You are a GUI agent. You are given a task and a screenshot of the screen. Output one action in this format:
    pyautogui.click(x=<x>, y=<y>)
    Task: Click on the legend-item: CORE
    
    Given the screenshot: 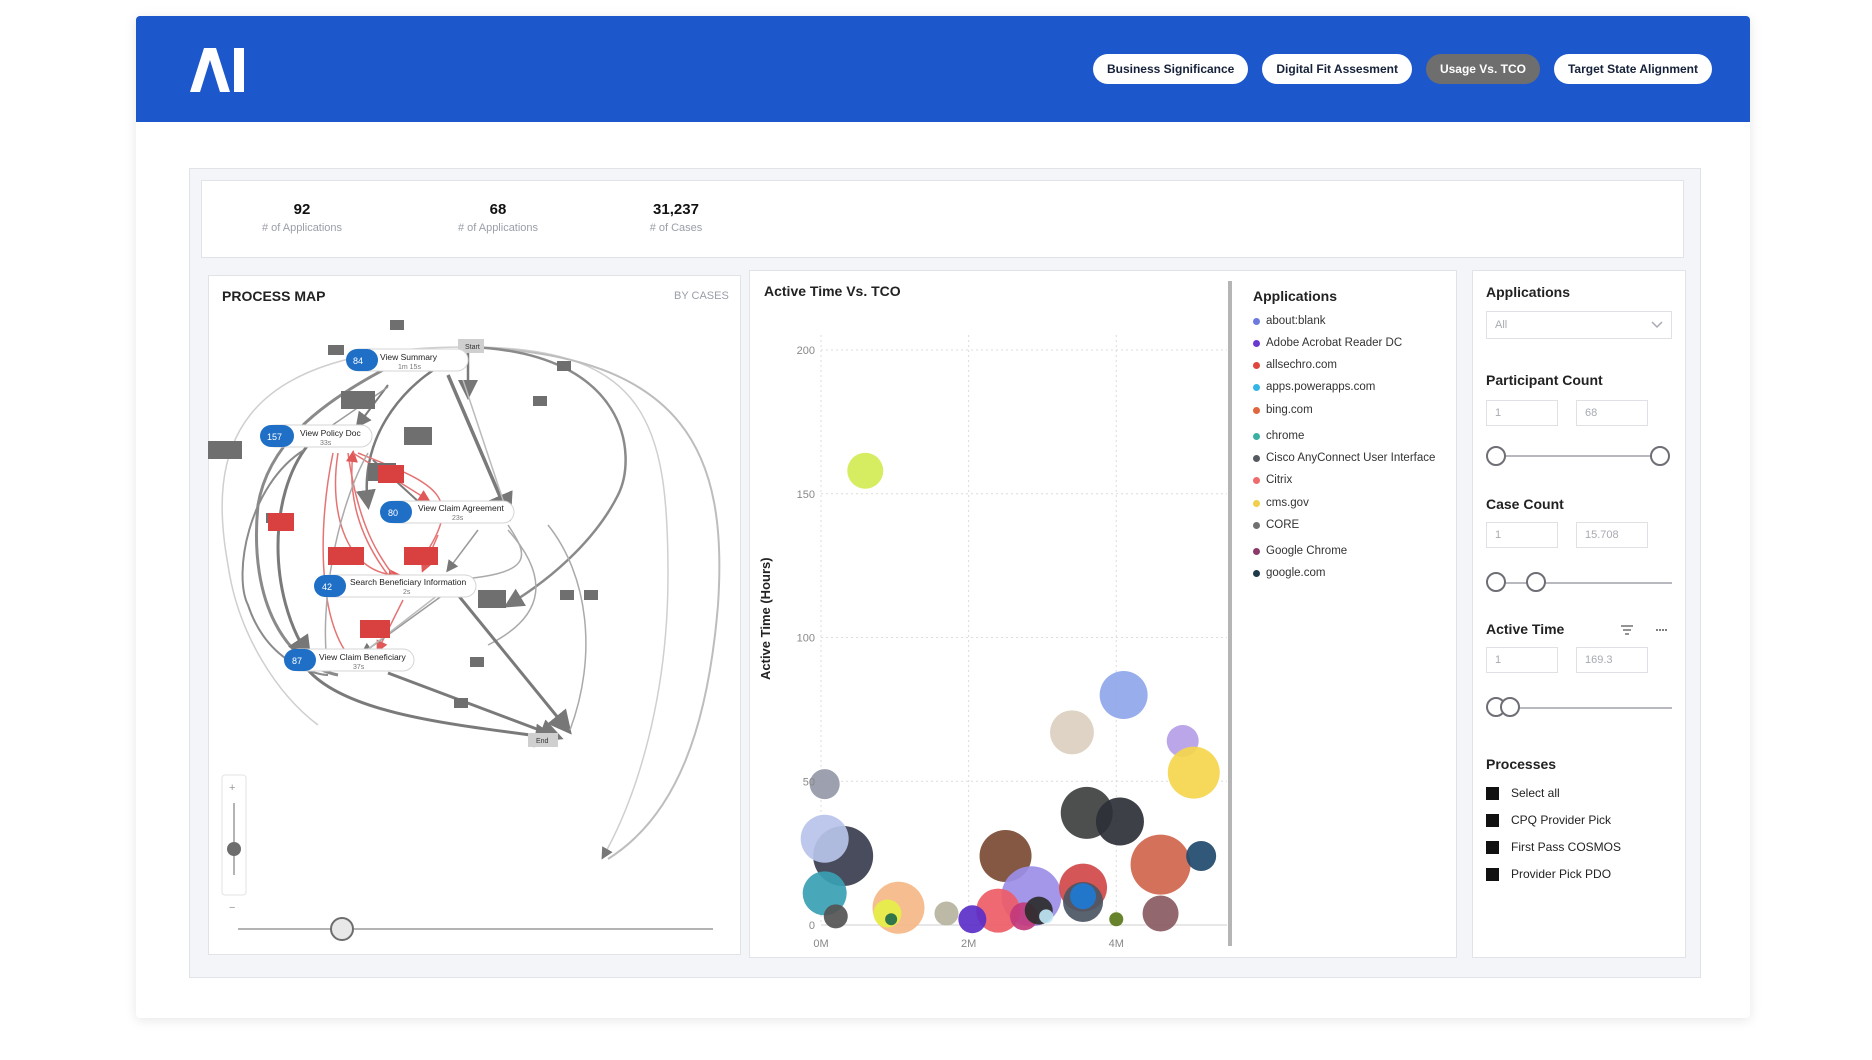 What is the action you would take?
    pyautogui.click(x=1276, y=525)
    